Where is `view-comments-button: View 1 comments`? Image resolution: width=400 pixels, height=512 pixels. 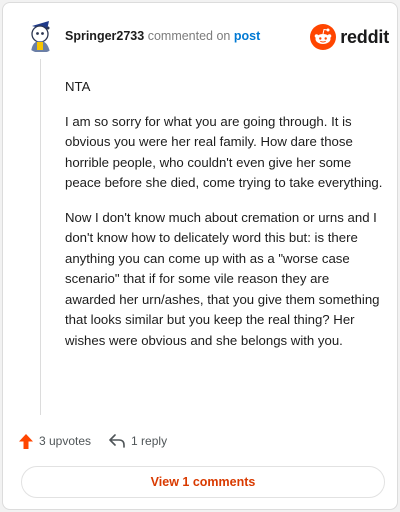 view-comments-button: View 1 comments is located at coordinates (203, 482).